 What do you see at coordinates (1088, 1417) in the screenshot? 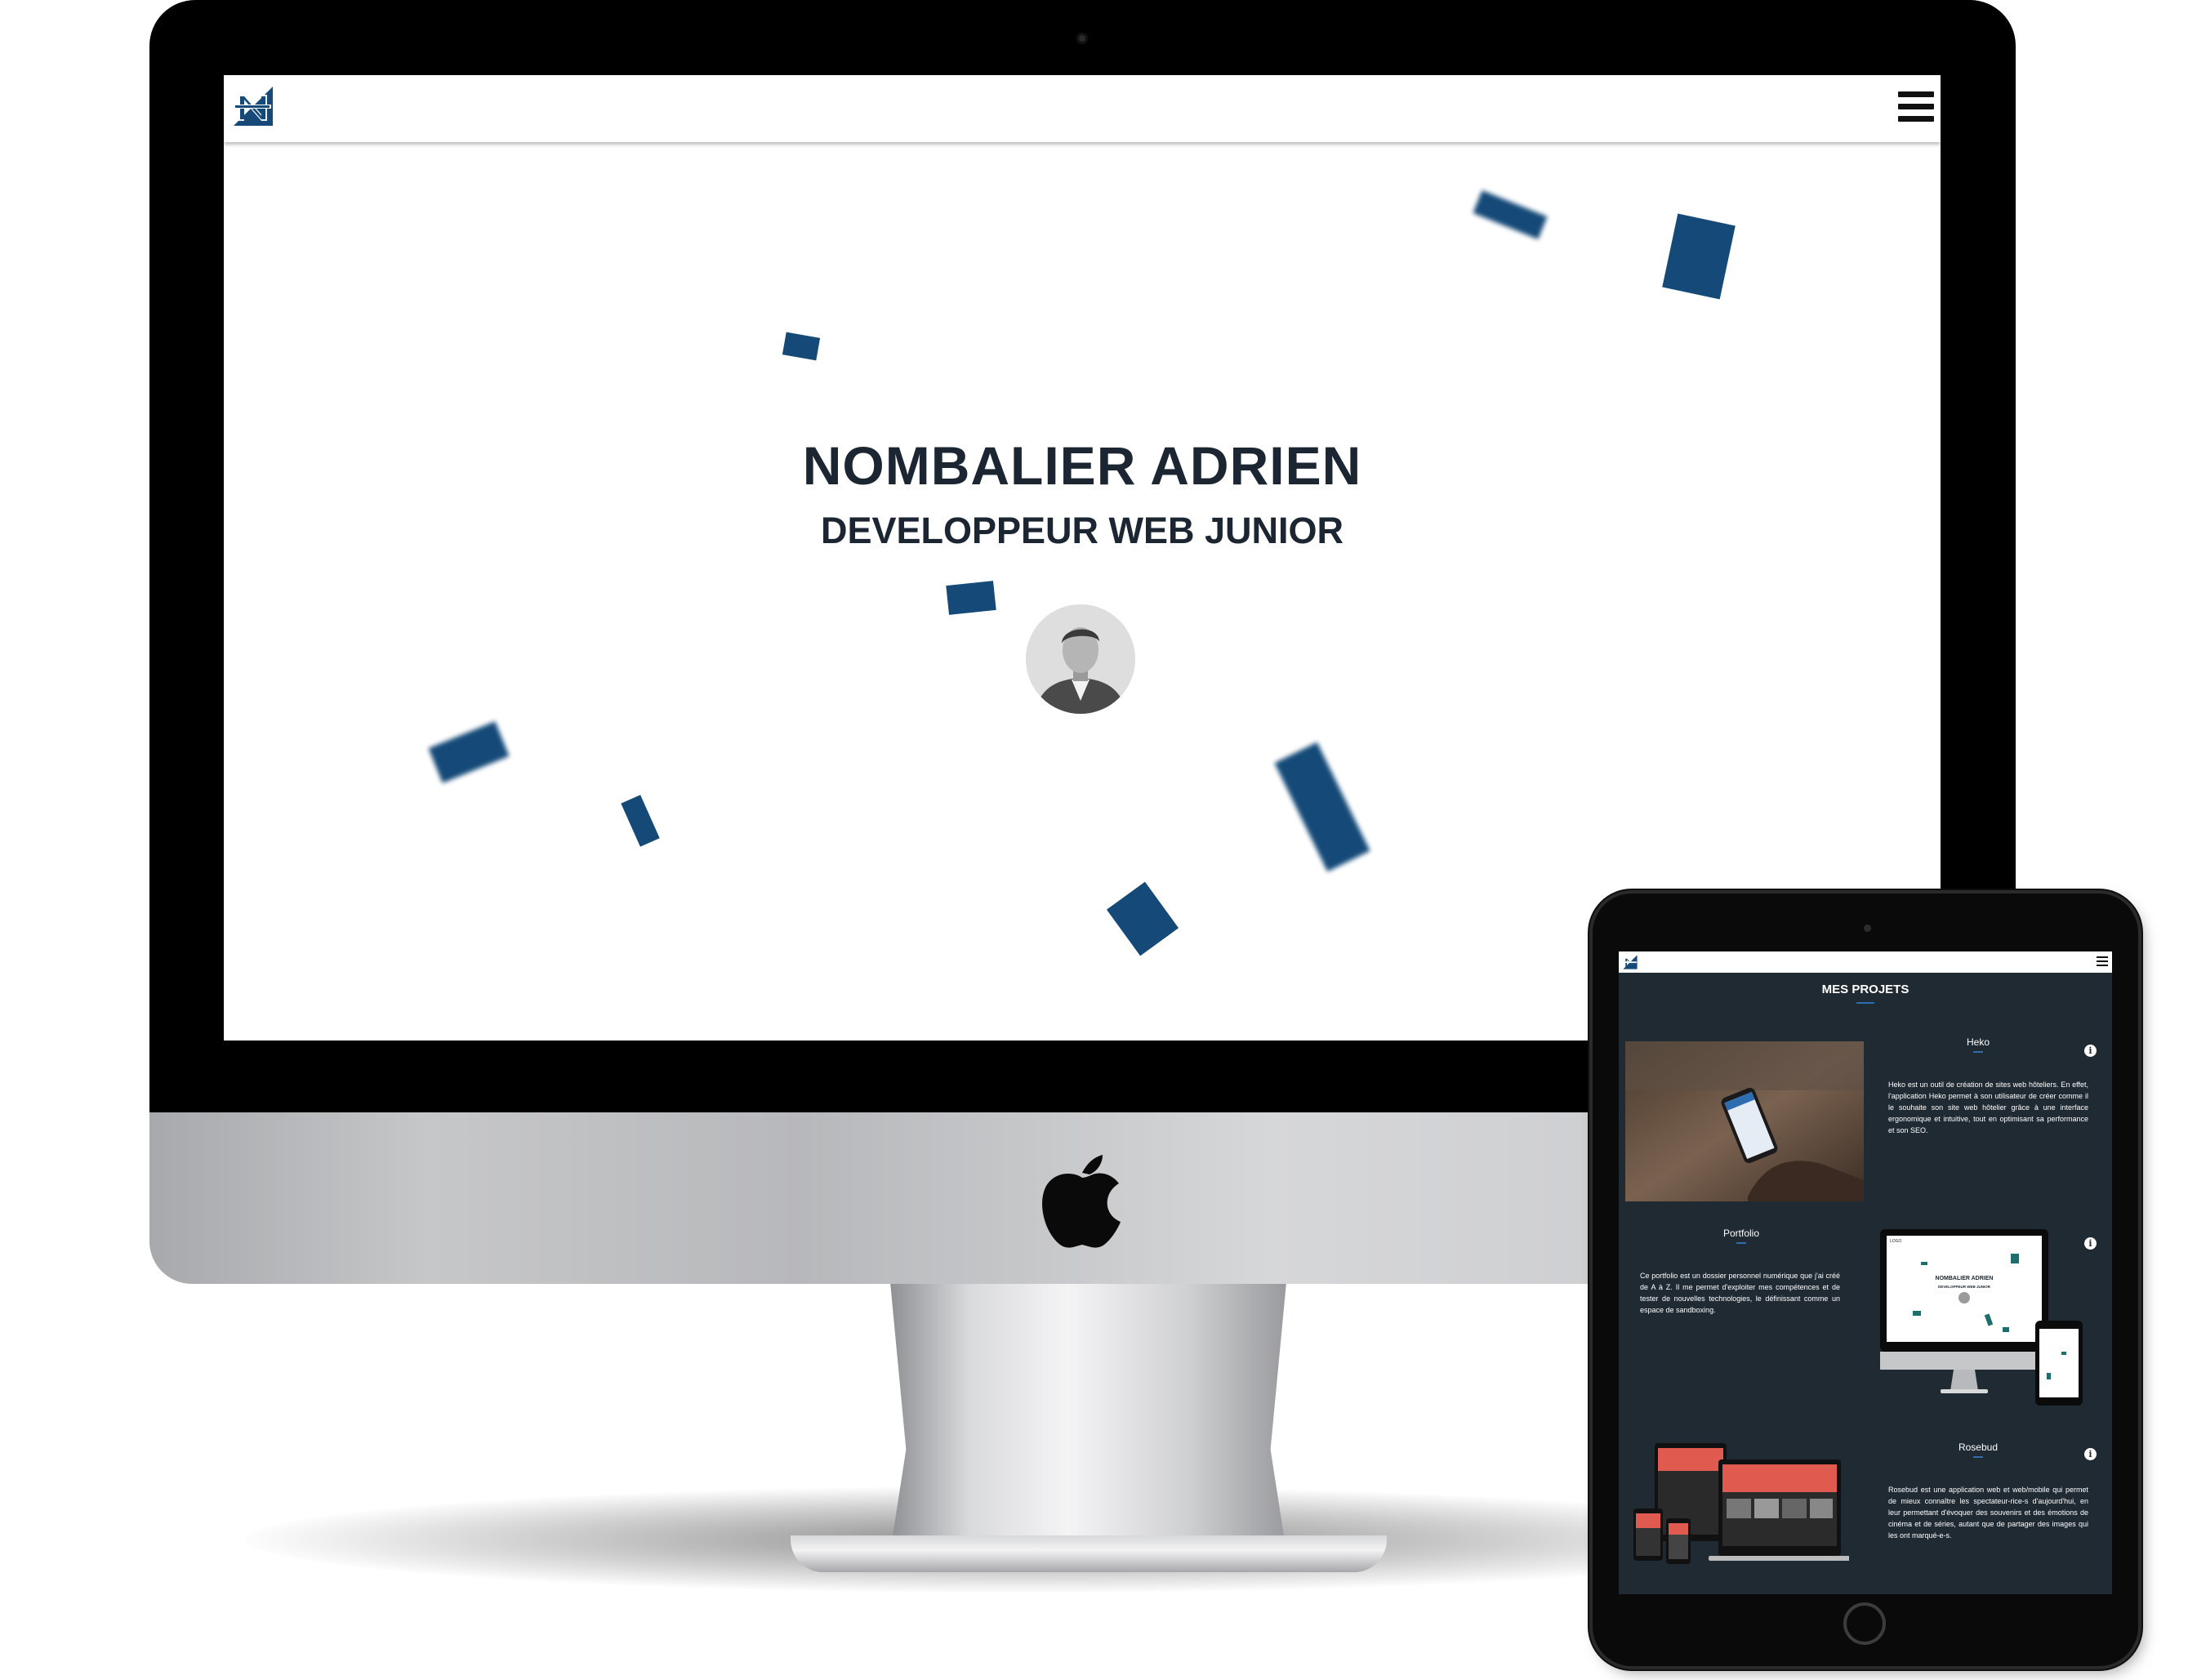
I see `imac-stand` at bounding box center [1088, 1417].